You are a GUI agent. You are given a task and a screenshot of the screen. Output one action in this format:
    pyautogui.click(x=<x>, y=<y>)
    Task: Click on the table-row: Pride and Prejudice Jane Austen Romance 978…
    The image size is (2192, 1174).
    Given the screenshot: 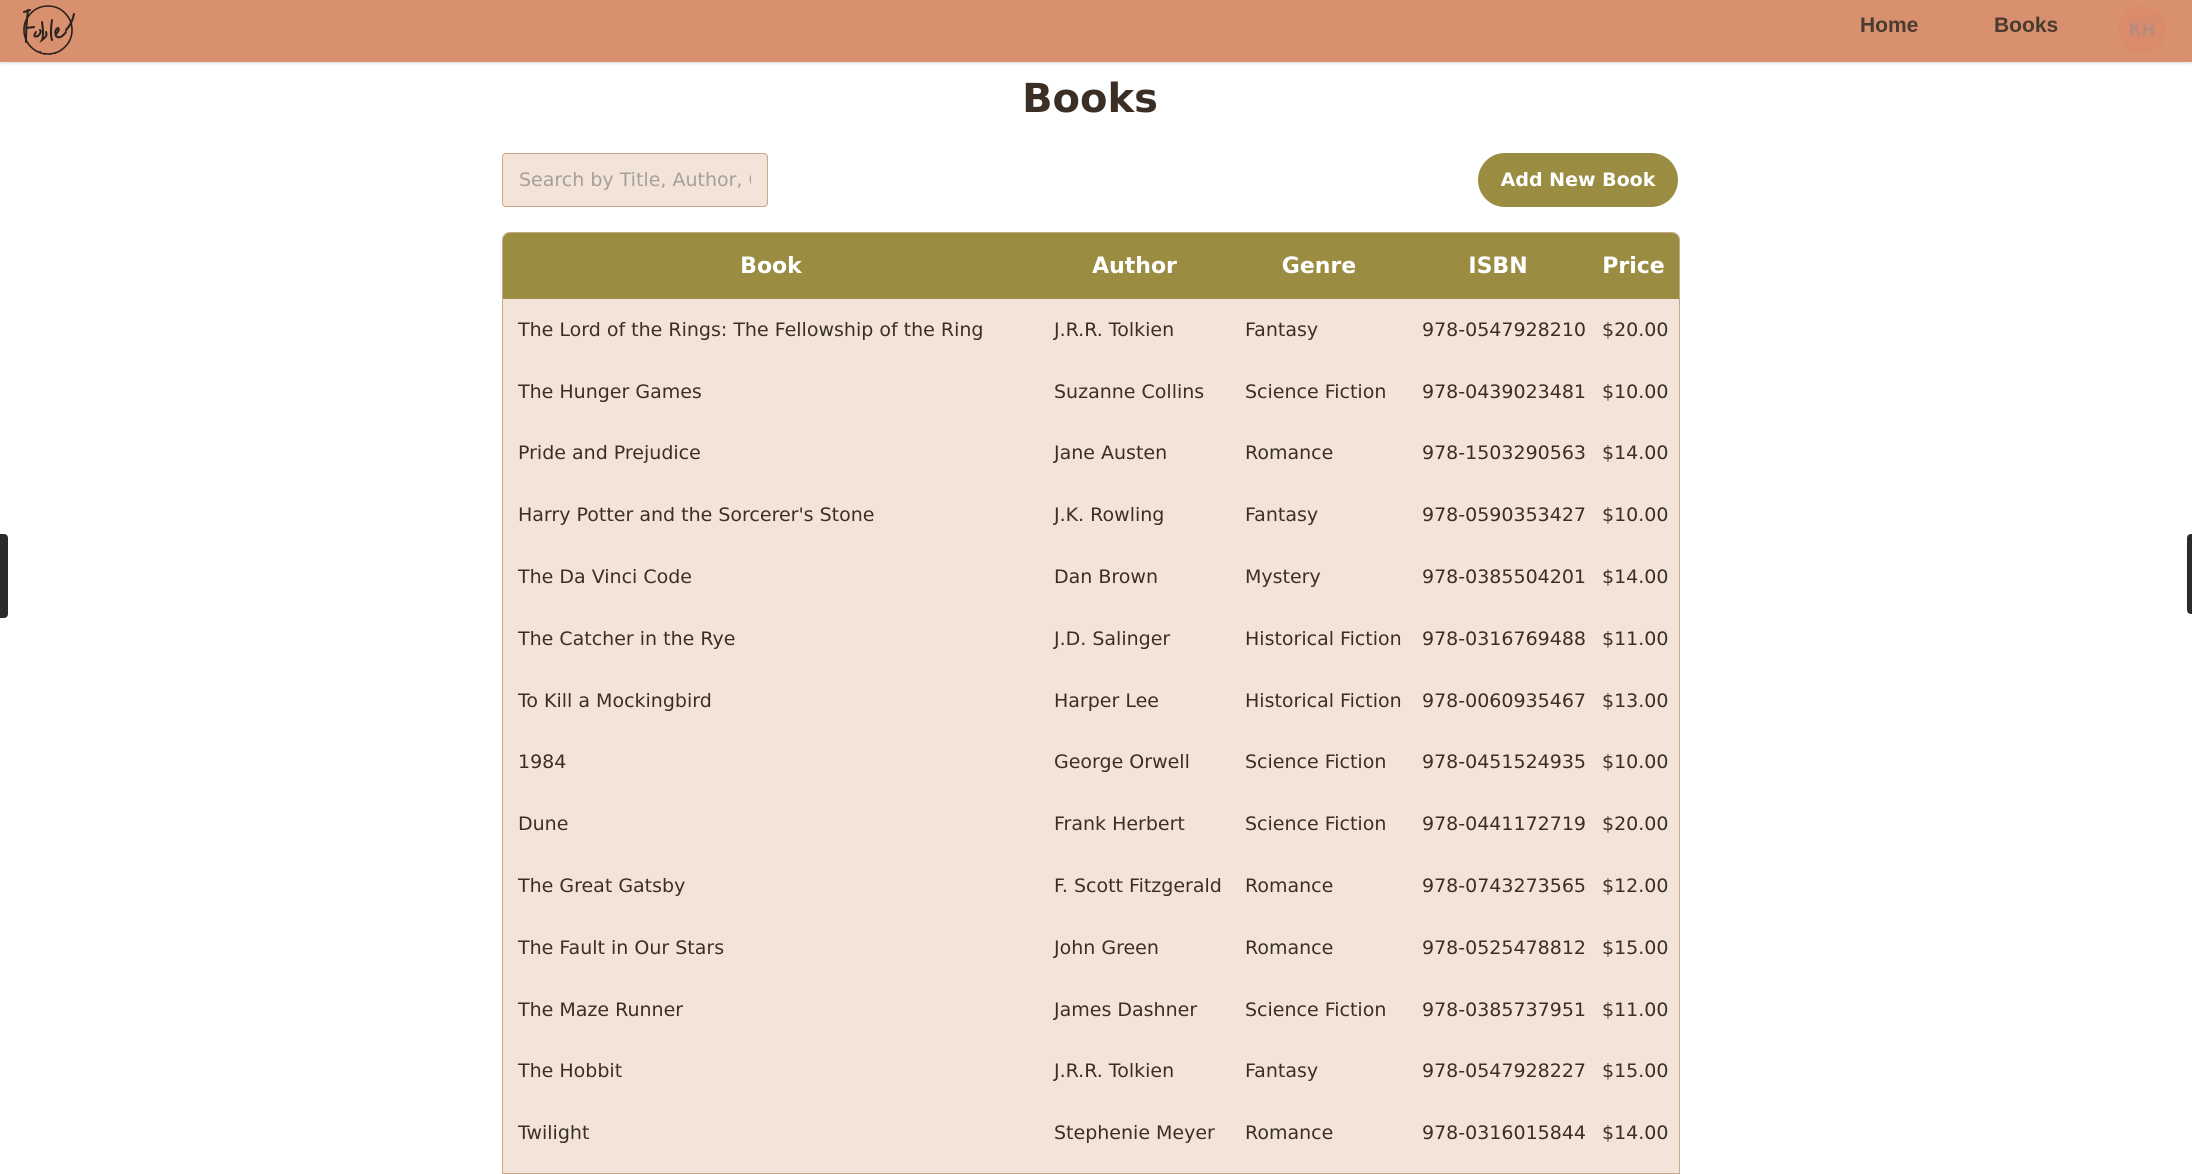 What is the action you would take?
    pyautogui.click(x=1091, y=454)
    